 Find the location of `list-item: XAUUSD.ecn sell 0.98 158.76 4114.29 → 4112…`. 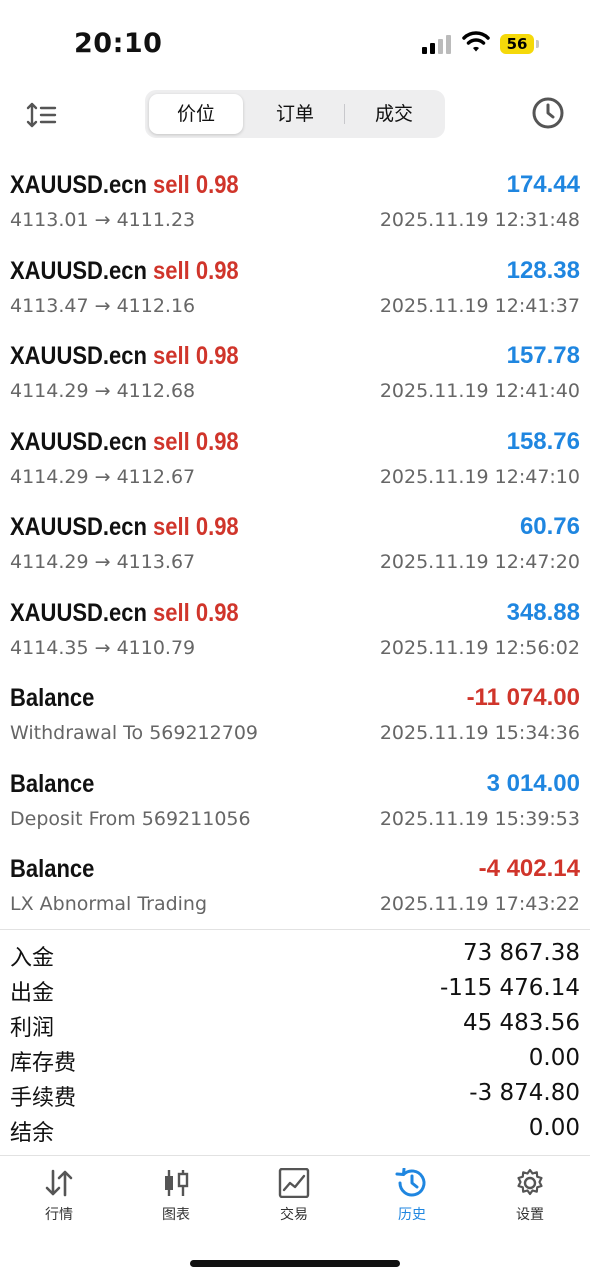

list-item: XAUUSD.ecn sell 0.98 158.76 4114.29 → 4112… is located at coordinates (295, 463).